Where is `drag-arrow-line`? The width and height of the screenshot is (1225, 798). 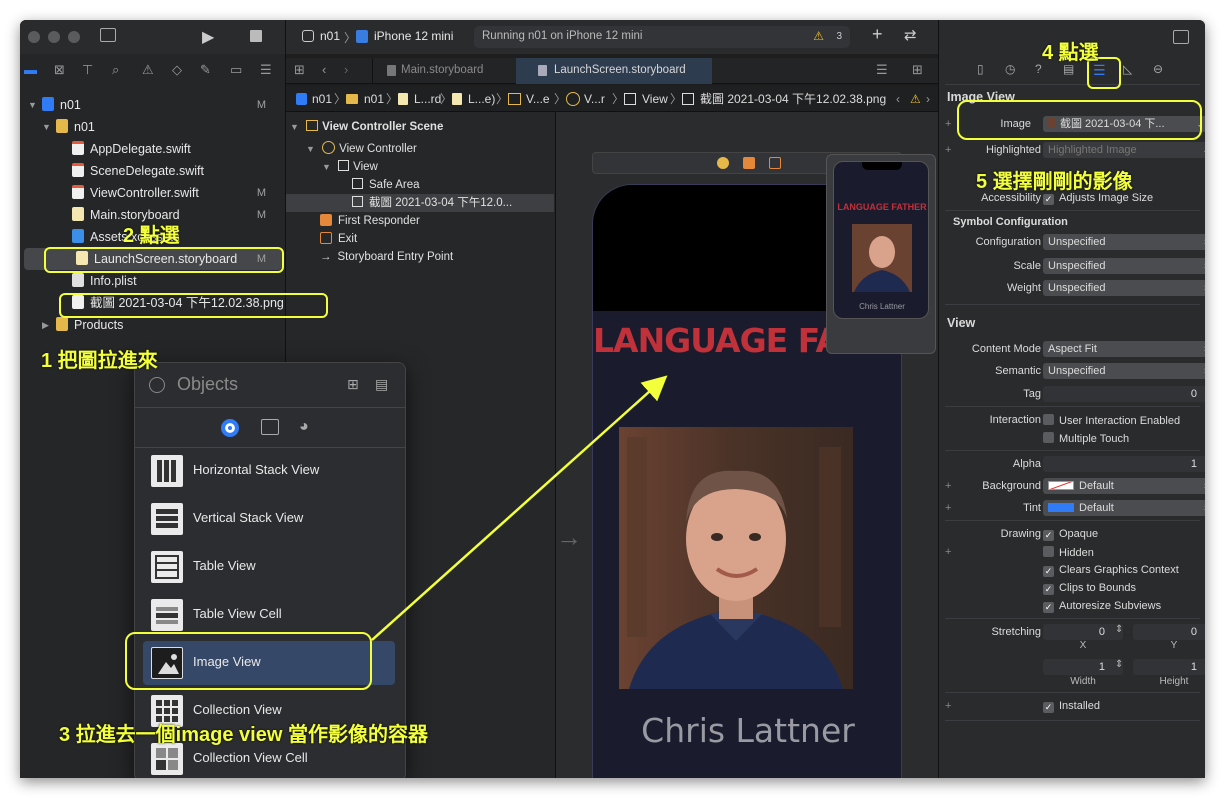 drag-arrow-line is located at coordinates (519, 508).